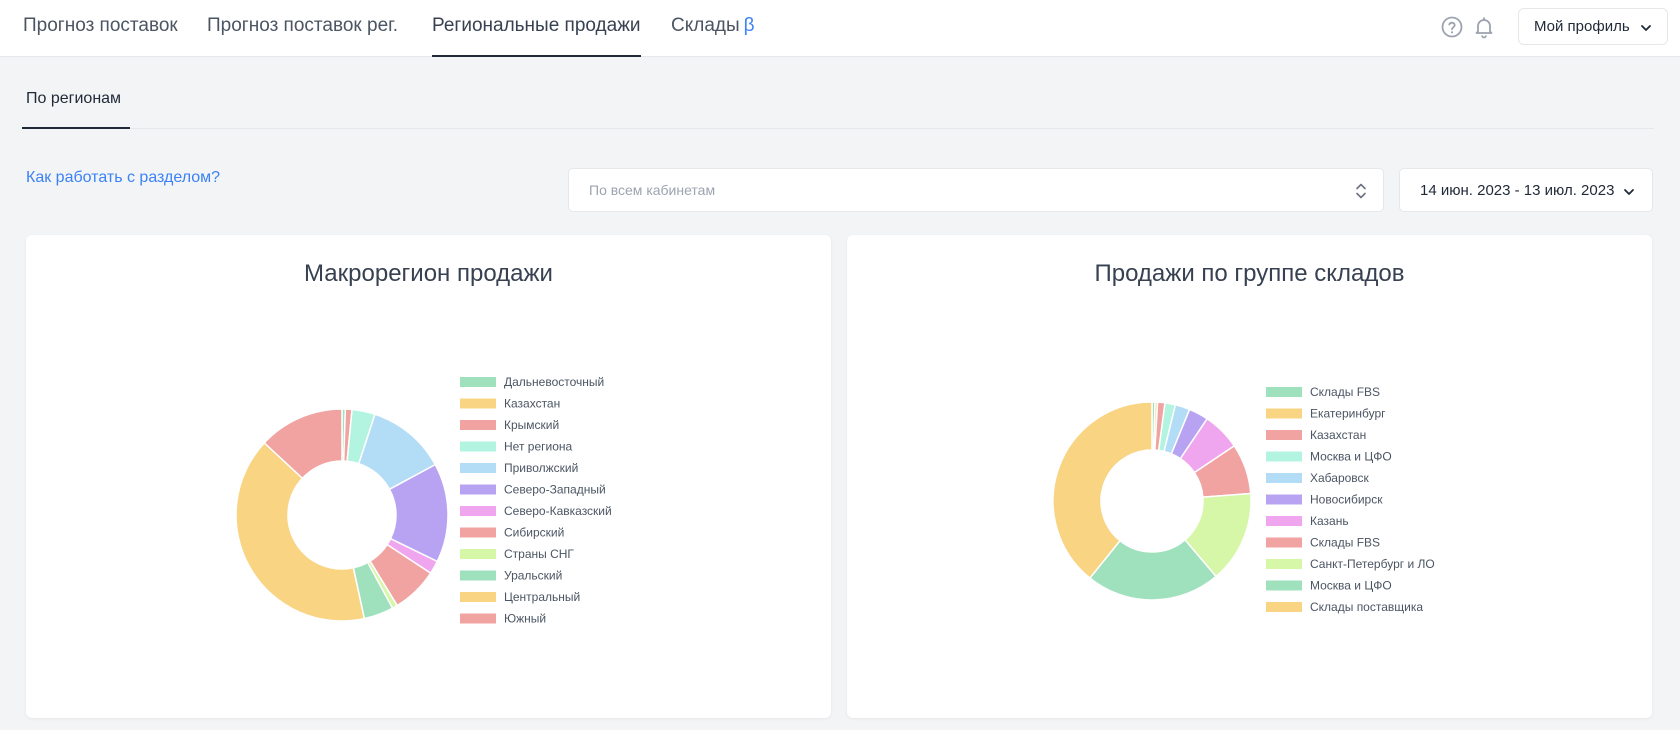 This screenshot has width=1680, height=730. I want to click on subtab-active-indicator, so click(76, 128).